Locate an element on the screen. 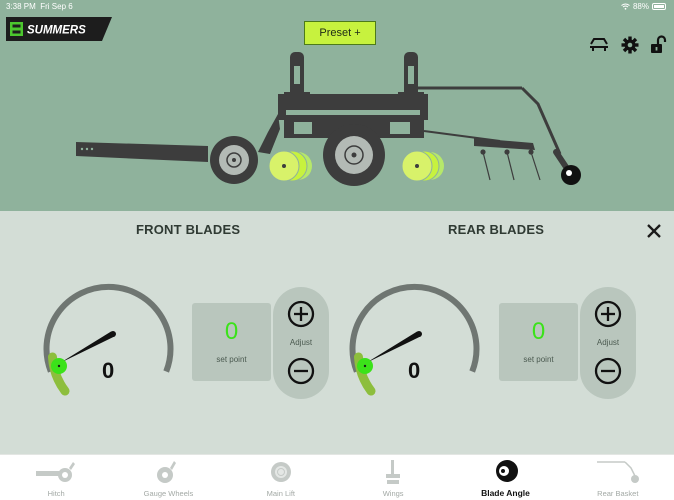 The image size is (674, 500). front-adjust-control: Adjust is located at coordinates (301, 343).